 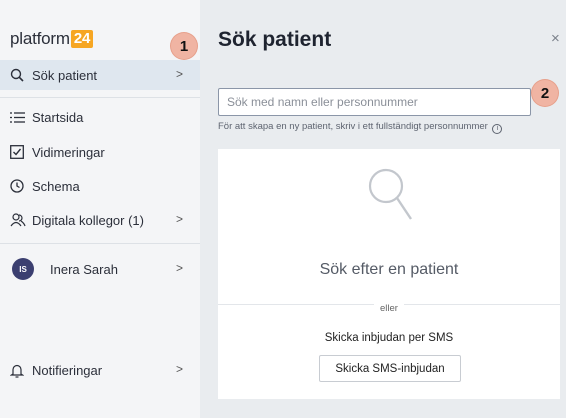 I want to click on sms-invite-label: Skicka inbjudan per SMS, so click(x=389, y=338).